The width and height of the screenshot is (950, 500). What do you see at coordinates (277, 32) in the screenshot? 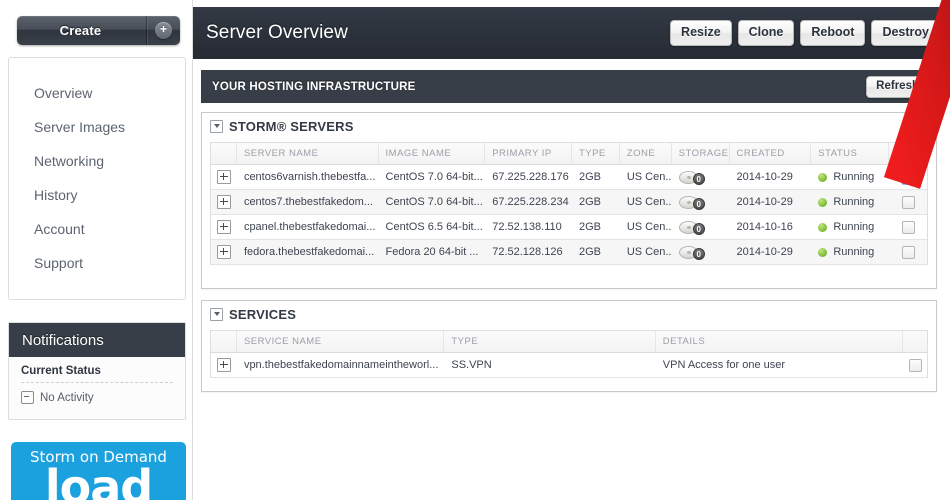
I see `page-title: Server Overview` at bounding box center [277, 32].